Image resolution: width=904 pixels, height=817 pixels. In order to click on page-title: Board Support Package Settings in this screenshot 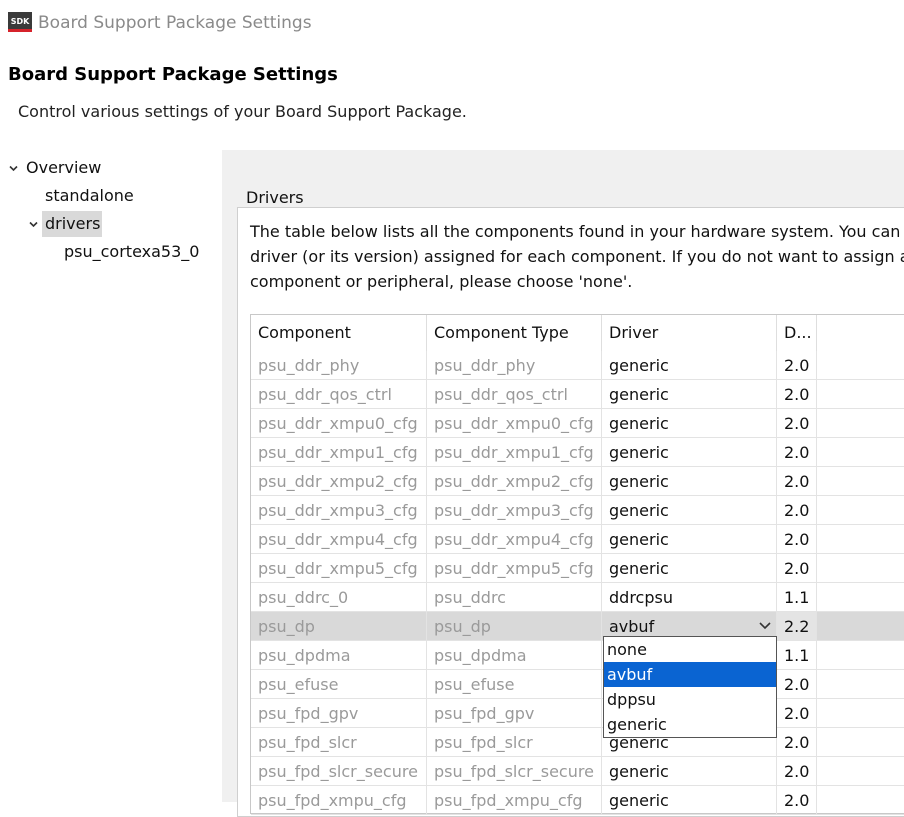, I will do `click(173, 74)`.